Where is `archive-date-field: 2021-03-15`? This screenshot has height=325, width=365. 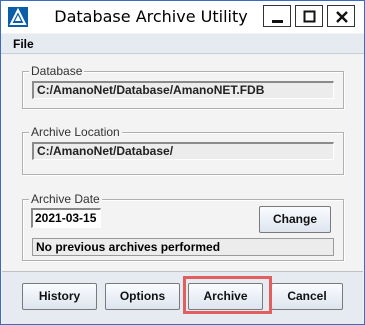 archive-date-field: 2021-03-15 is located at coordinates (66, 218).